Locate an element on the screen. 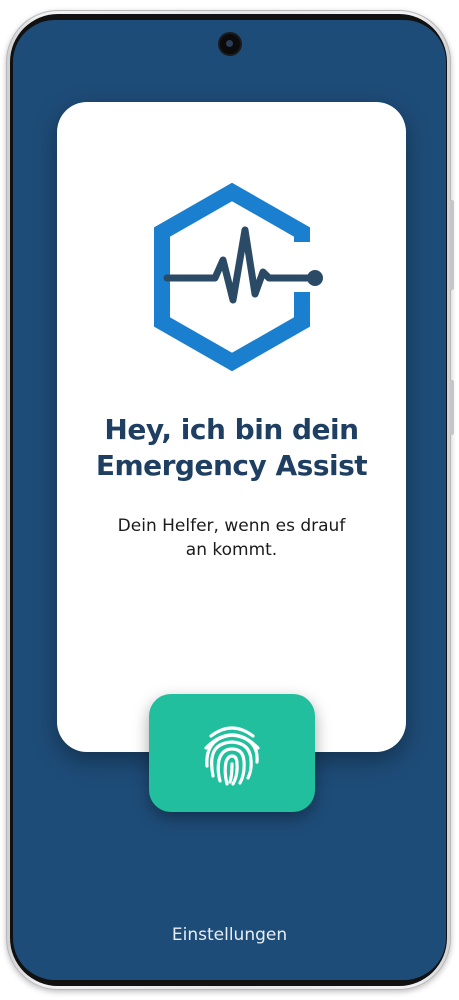 The image size is (459, 1000). fingerprint-icon is located at coordinates (232, 756).